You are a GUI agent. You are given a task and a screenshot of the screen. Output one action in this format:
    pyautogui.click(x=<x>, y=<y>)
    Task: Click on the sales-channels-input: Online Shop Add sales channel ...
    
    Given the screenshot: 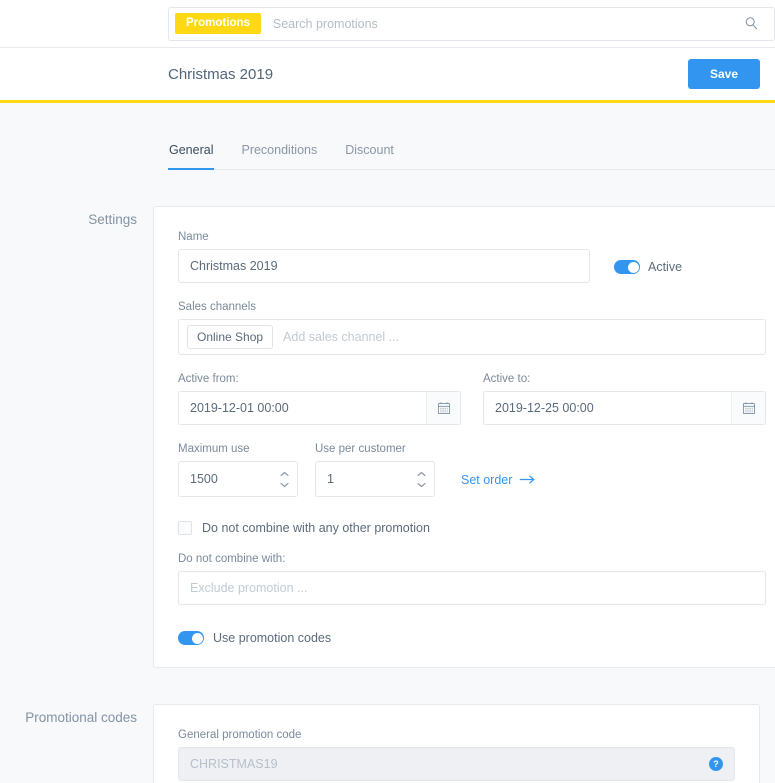 What is the action you would take?
    pyautogui.click(x=472, y=337)
    